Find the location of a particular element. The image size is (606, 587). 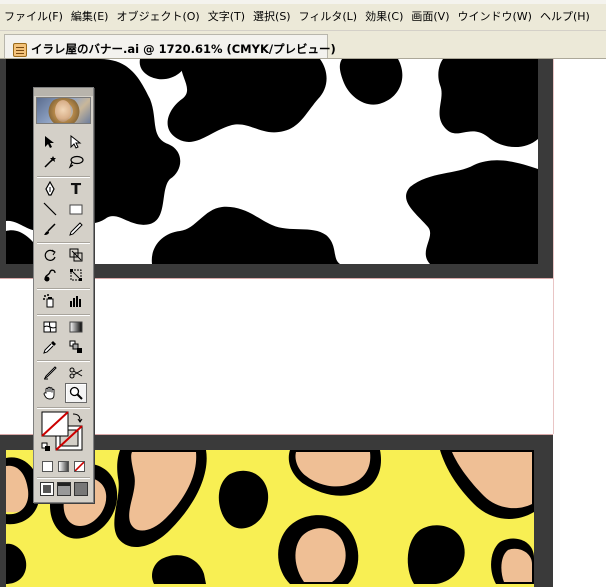

column-graph-icon is located at coordinates (76, 301).